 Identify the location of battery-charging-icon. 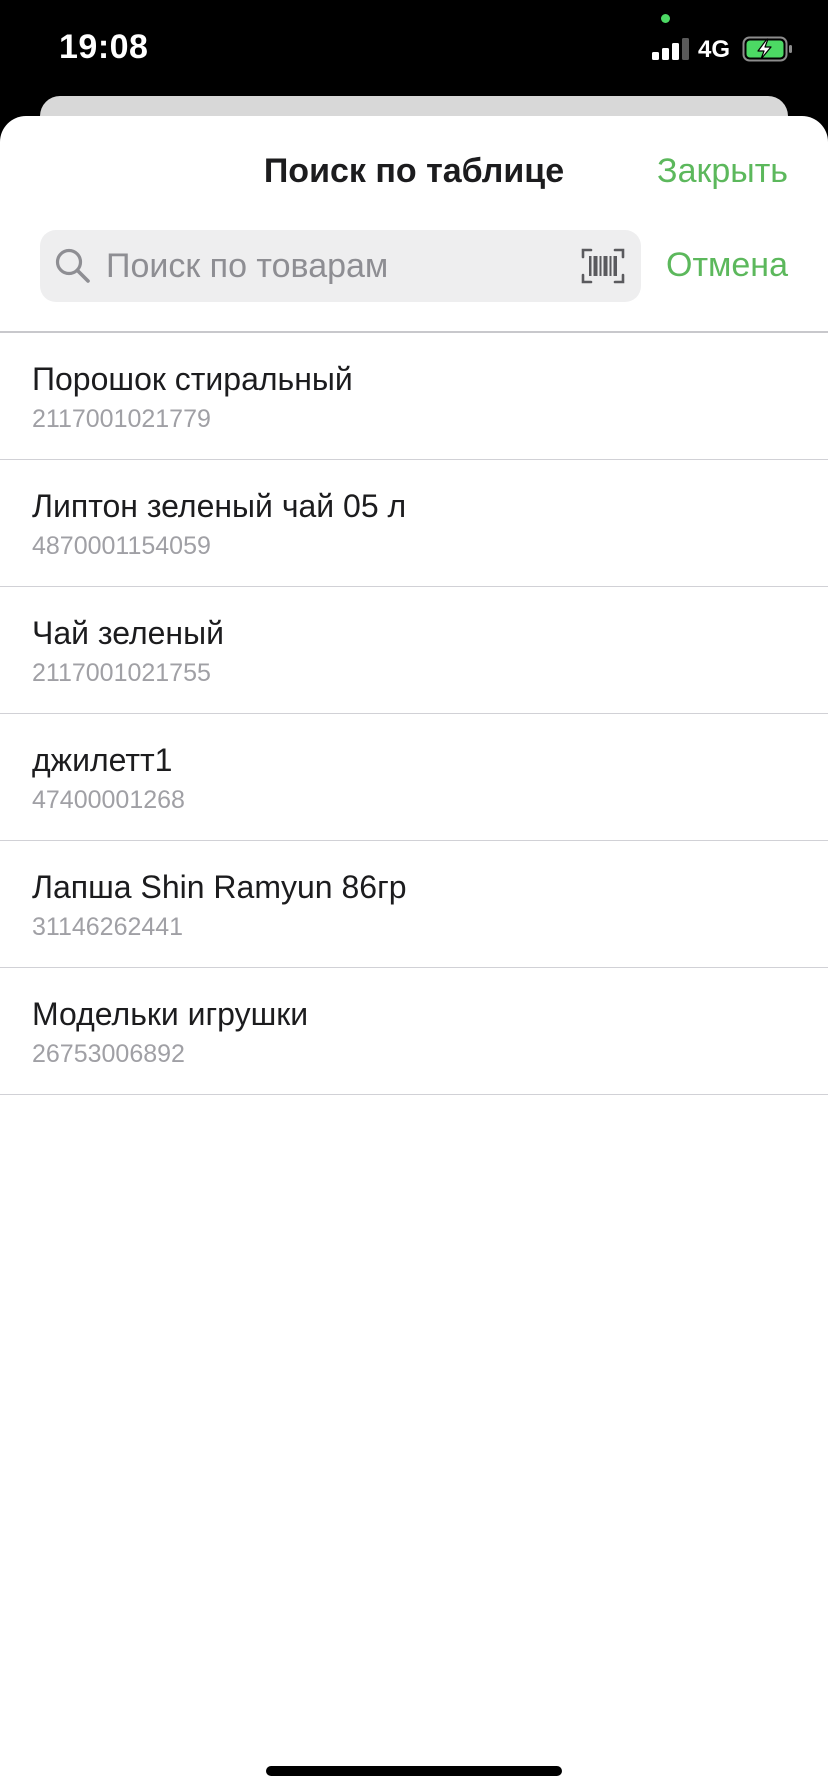
(767, 49).